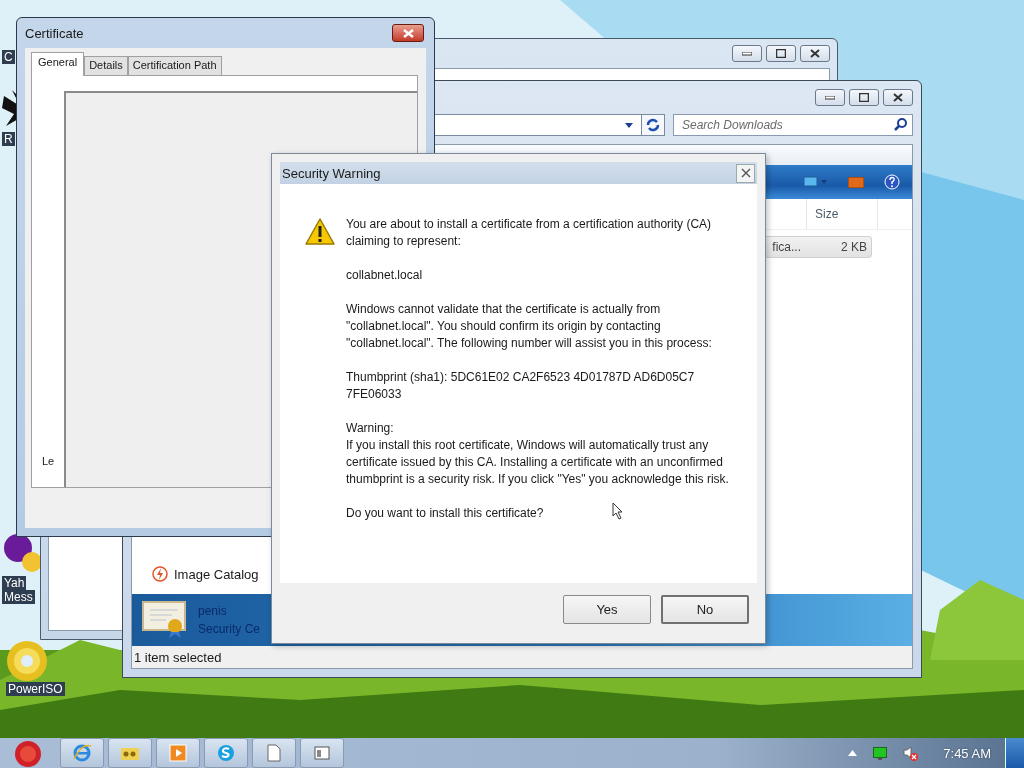 Image resolution: width=1024 pixels, height=768 pixels. Describe the element at coordinates (58, 64) in the screenshot. I see `tab: General` at that location.